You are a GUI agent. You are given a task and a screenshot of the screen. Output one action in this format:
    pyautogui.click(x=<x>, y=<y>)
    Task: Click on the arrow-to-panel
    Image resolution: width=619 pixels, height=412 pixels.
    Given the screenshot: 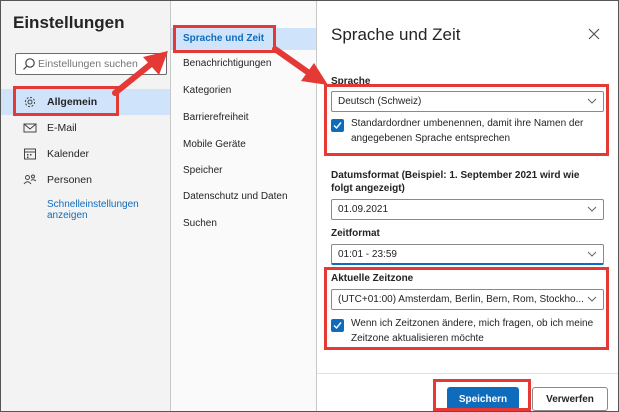 What is the action you would take?
    pyautogui.click(x=292, y=61)
    